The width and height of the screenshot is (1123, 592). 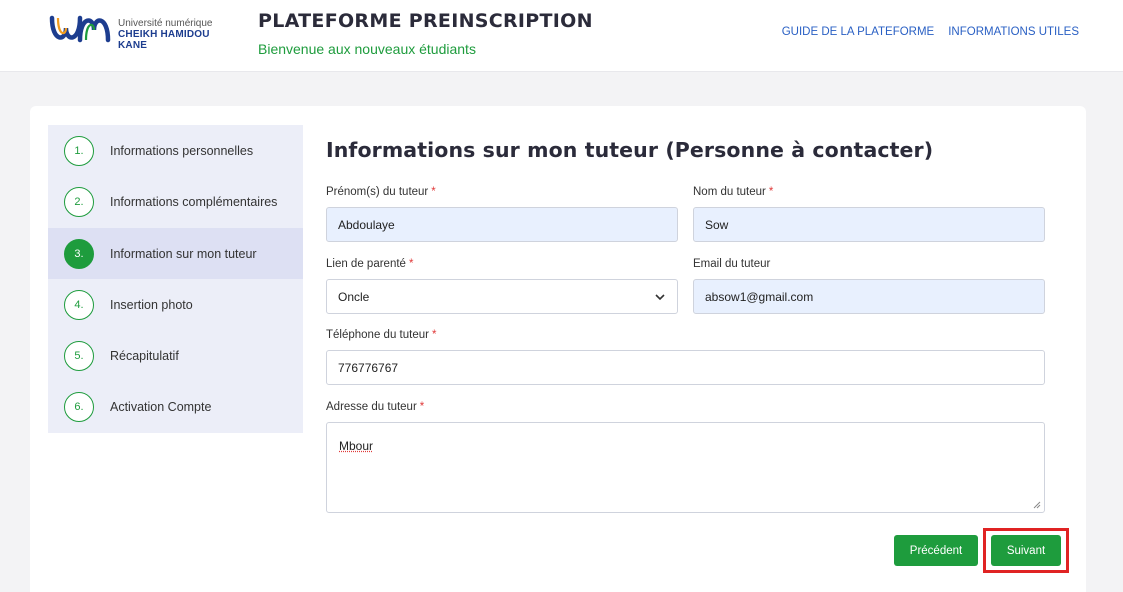 I want to click on step-number: 3., so click(x=79, y=254).